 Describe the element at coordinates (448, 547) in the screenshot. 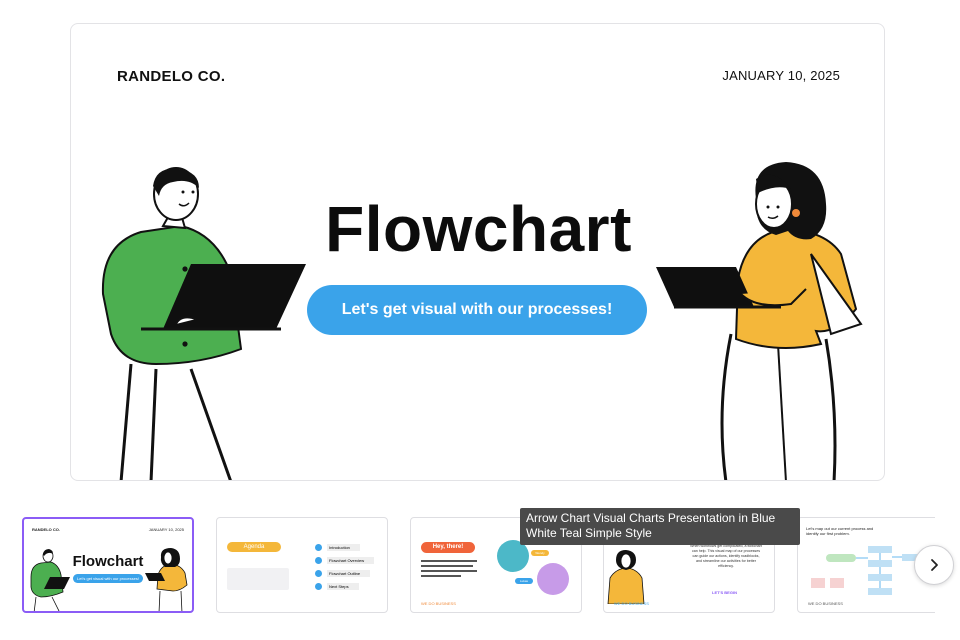

I see `thumb-greeting-heading: Hey, there!` at that location.